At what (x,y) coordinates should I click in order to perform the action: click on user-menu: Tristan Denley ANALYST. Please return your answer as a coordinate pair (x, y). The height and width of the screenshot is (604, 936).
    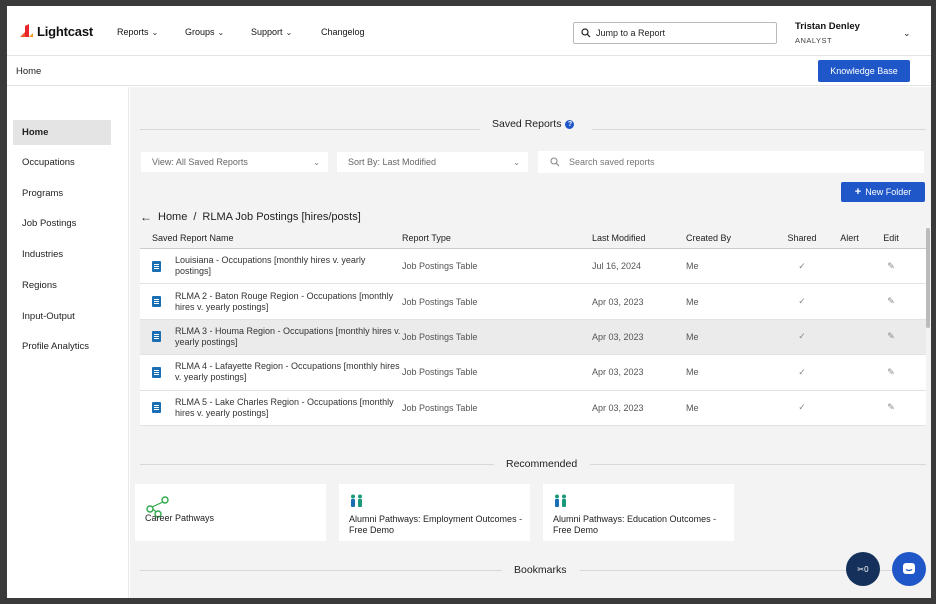
    Looking at the image, I should click on (827, 33).